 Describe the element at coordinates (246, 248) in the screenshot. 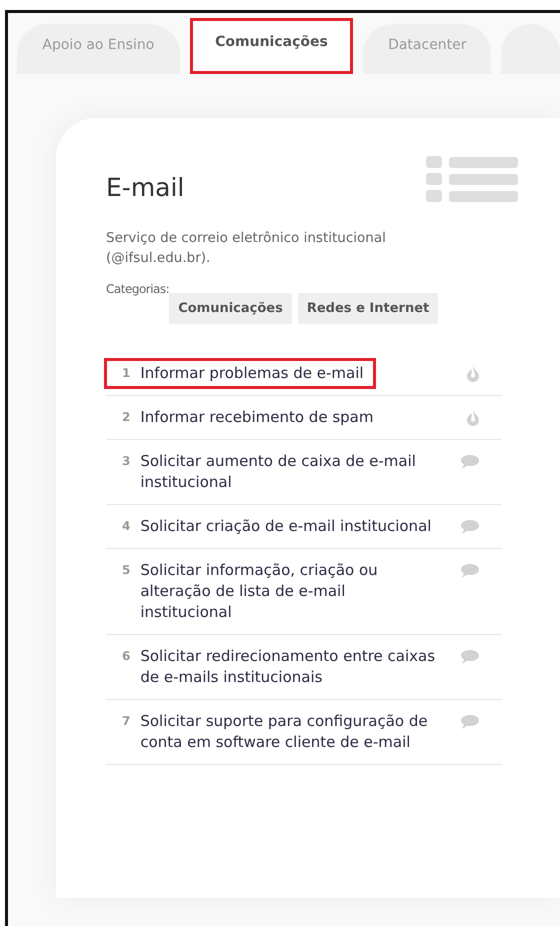

I see `service-description: Serviço de correio eletrônico institucional (@ifsul.edu.br).` at that location.